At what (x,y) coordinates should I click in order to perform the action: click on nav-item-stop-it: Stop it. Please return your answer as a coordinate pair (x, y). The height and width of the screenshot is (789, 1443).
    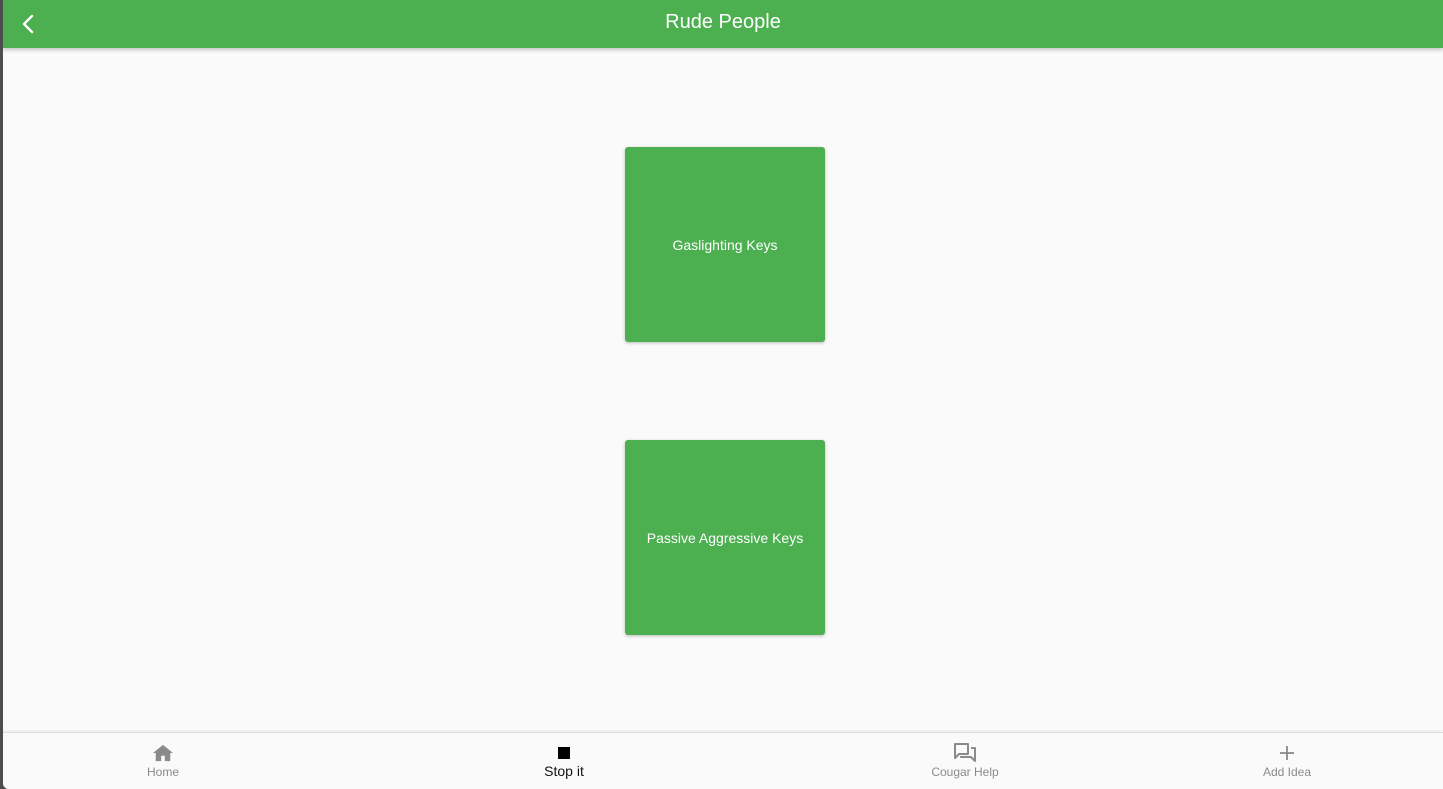
    Looking at the image, I should click on (564, 761).